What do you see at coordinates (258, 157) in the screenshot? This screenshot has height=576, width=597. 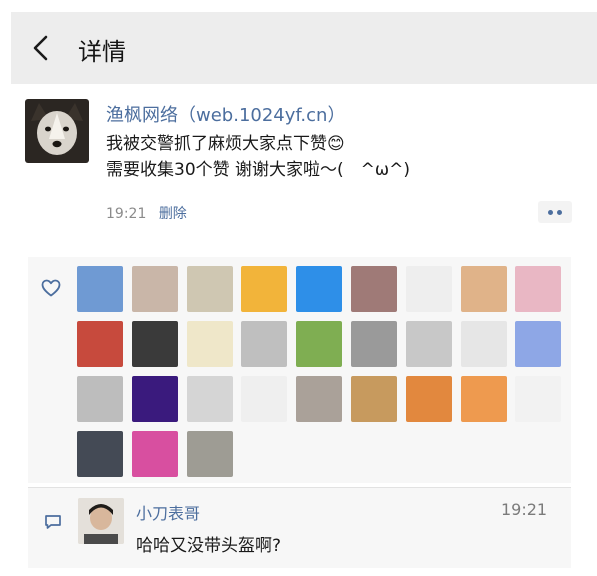 I see `post-content: 我被交警抓了麻烦大家点下赞😊 需要收集30个赞 谢谢大家啦～( ^ω^)` at bounding box center [258, 157].